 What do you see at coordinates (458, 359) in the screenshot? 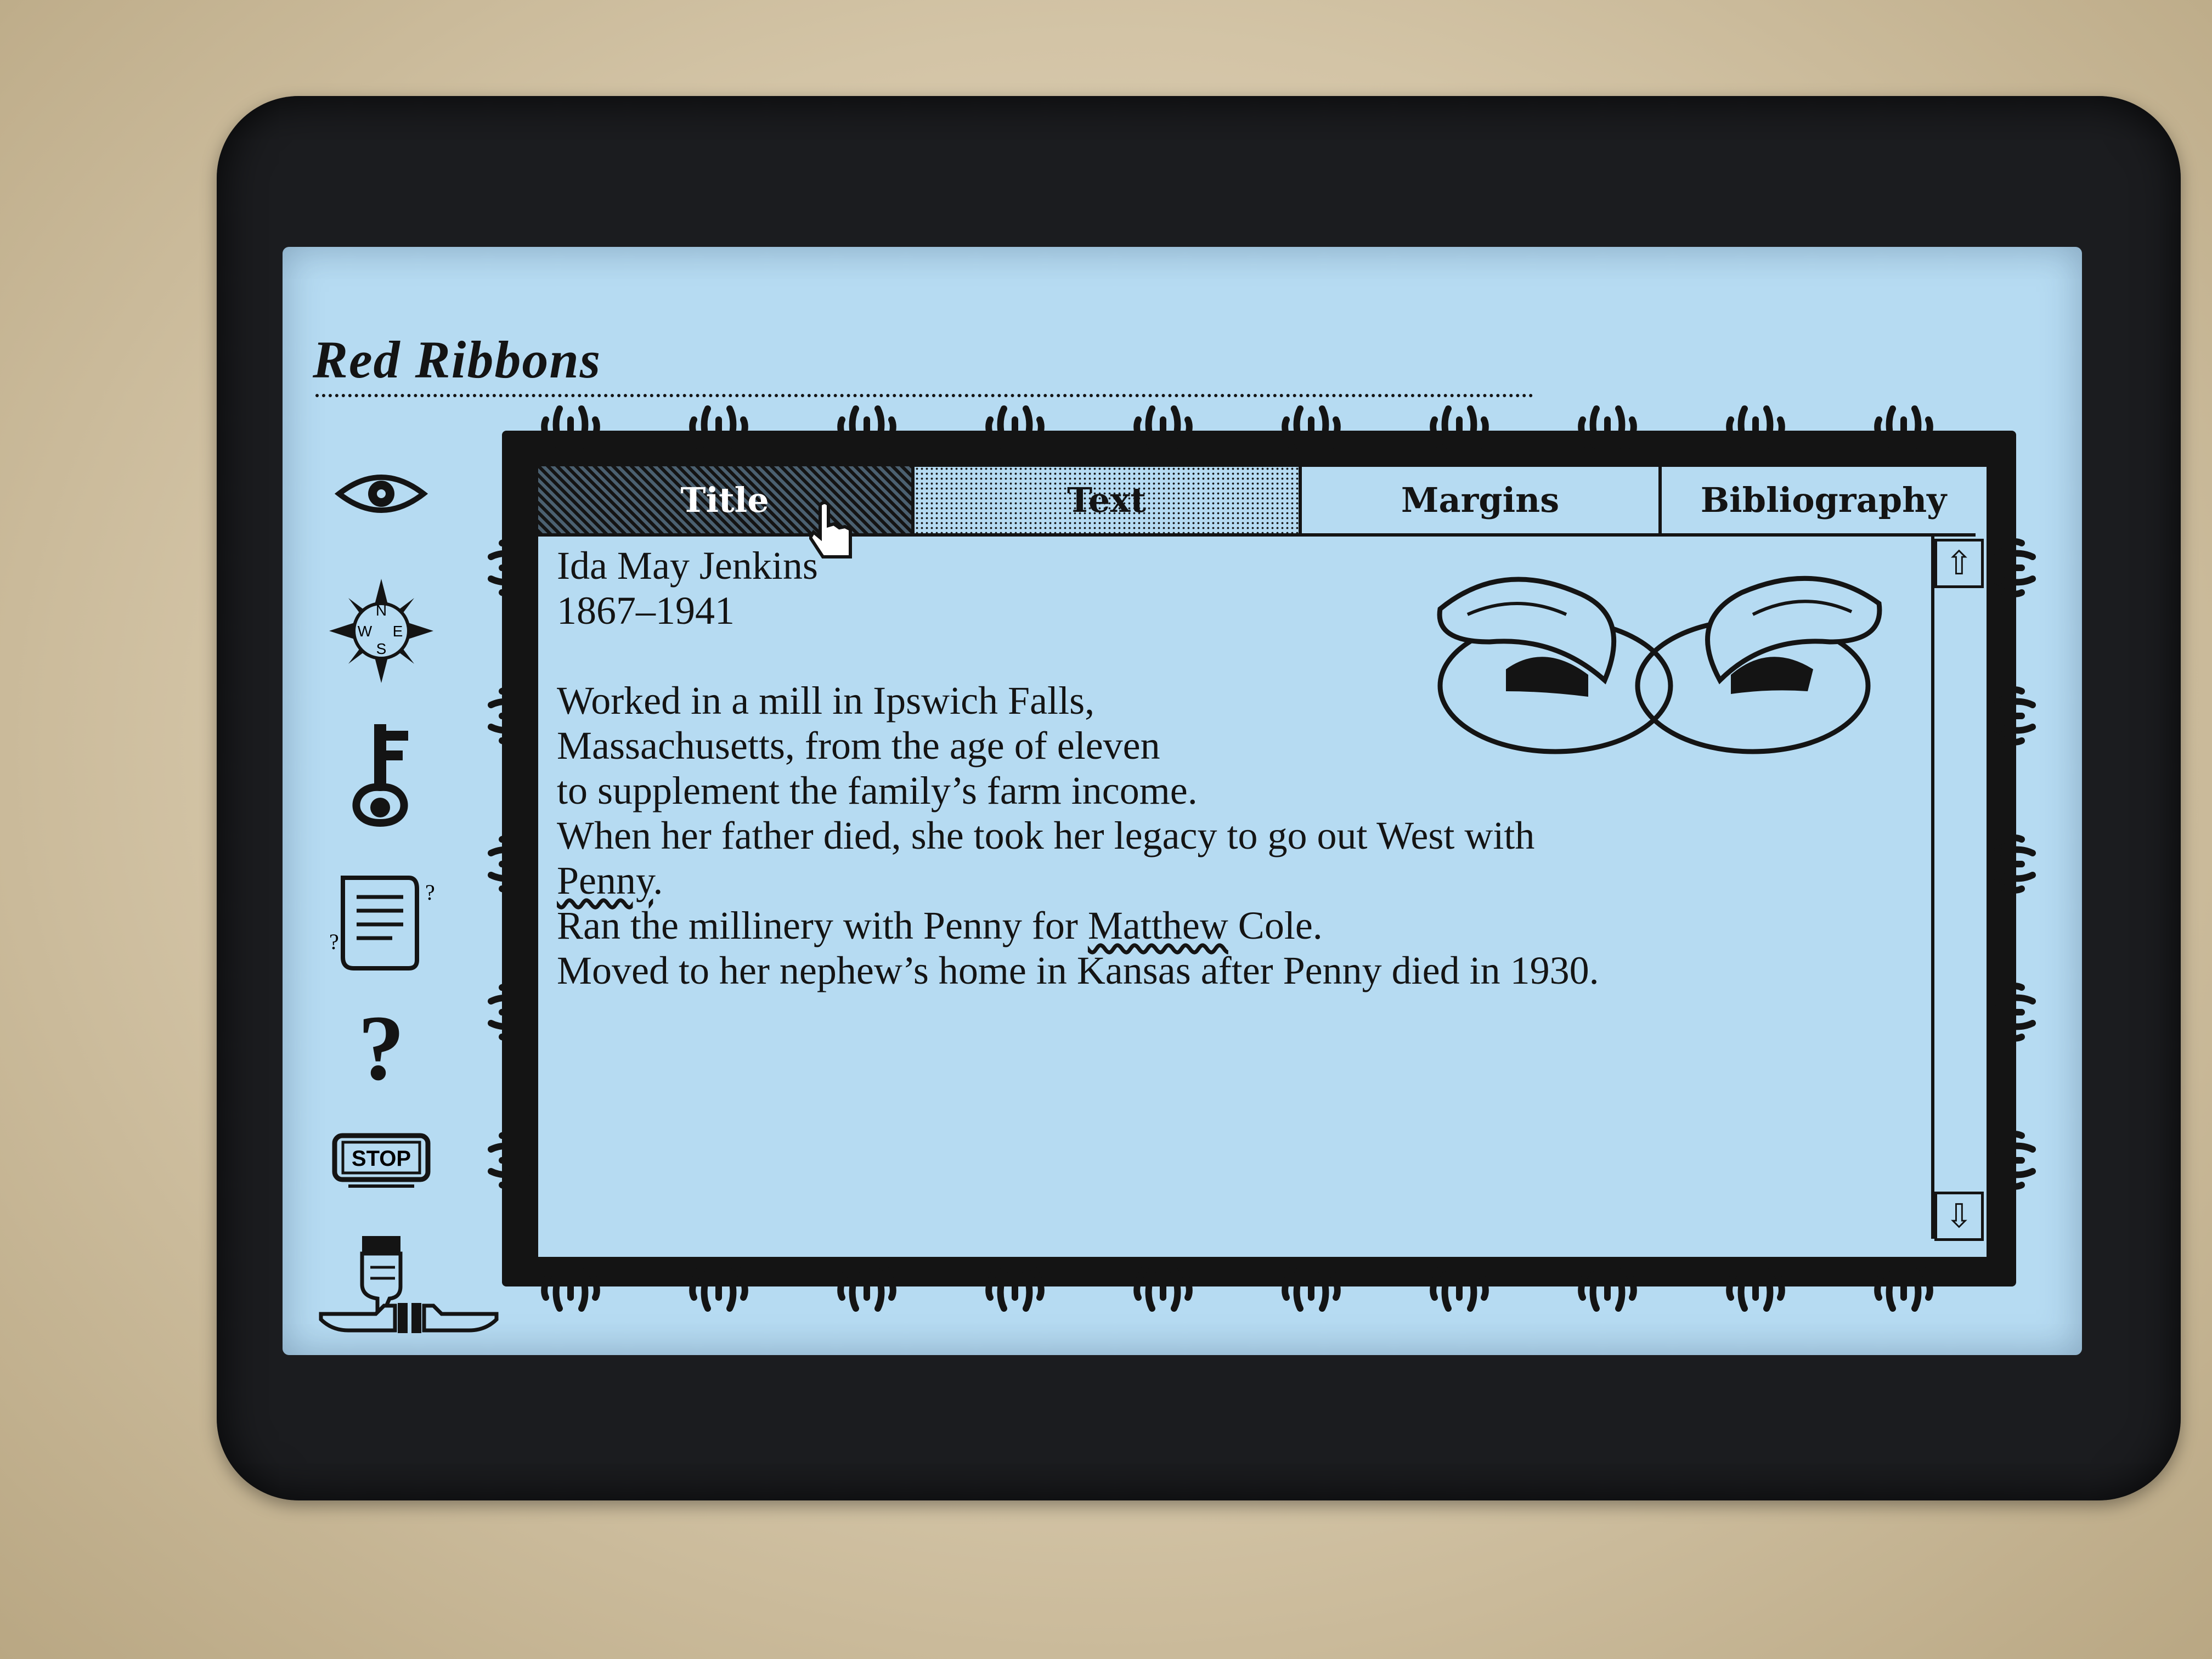
I see `app-title: Red Ribbons` at bounding box center [458, 359].